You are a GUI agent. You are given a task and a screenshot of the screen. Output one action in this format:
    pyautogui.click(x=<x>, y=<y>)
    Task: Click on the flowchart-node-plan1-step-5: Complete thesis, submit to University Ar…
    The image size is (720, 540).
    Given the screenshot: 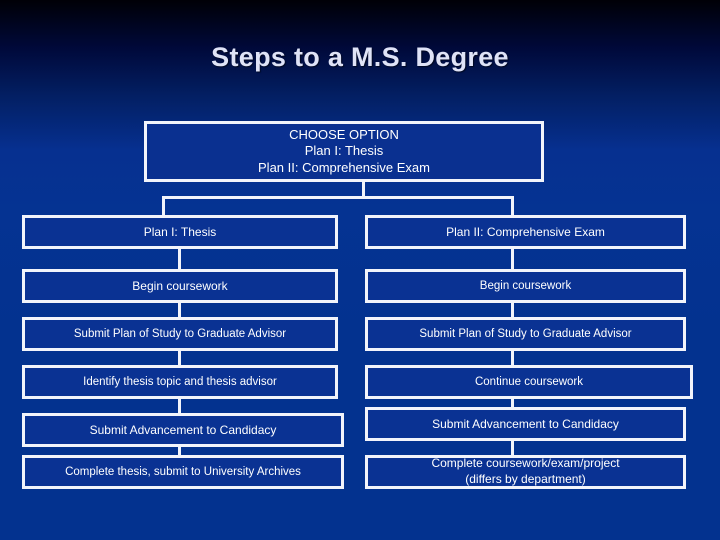 What is the action you would take?
    pyautogui.click(x=183, y=472)
    